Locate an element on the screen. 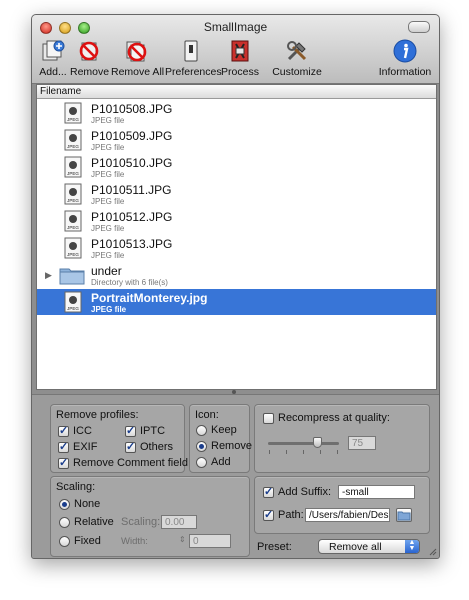  recompress-checkbox is located at coordinates (268, 418).